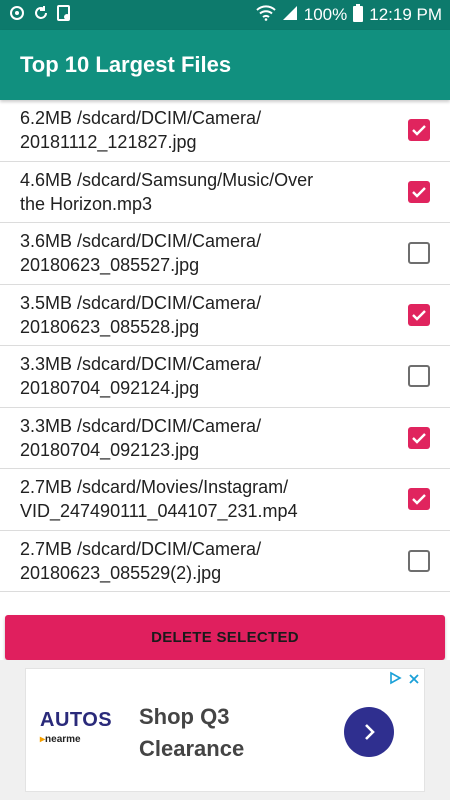  Describe the element at coordinates (219, 733) in the screenshot. I see `ad-headline: Shop Q3 Clearance` at that location.